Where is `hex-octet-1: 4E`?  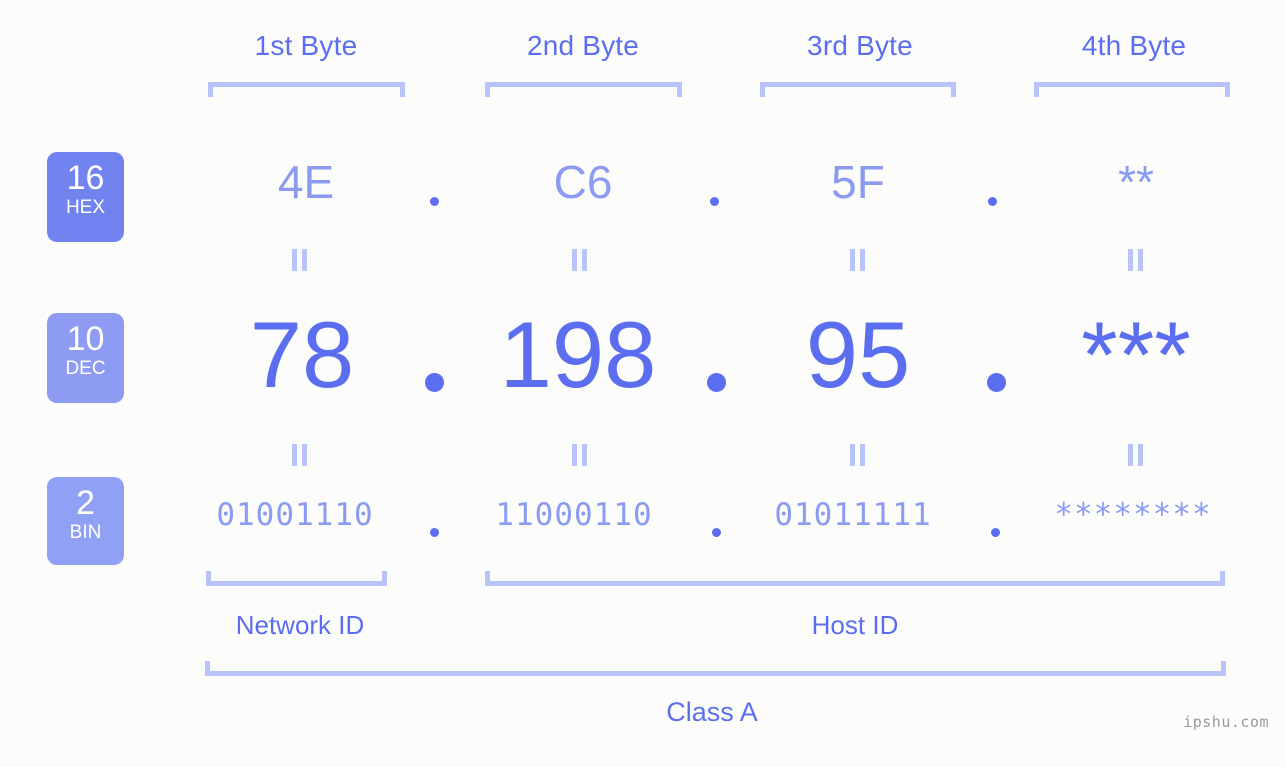 hex-octet-1: 4E is located at coordinates (306, 182).